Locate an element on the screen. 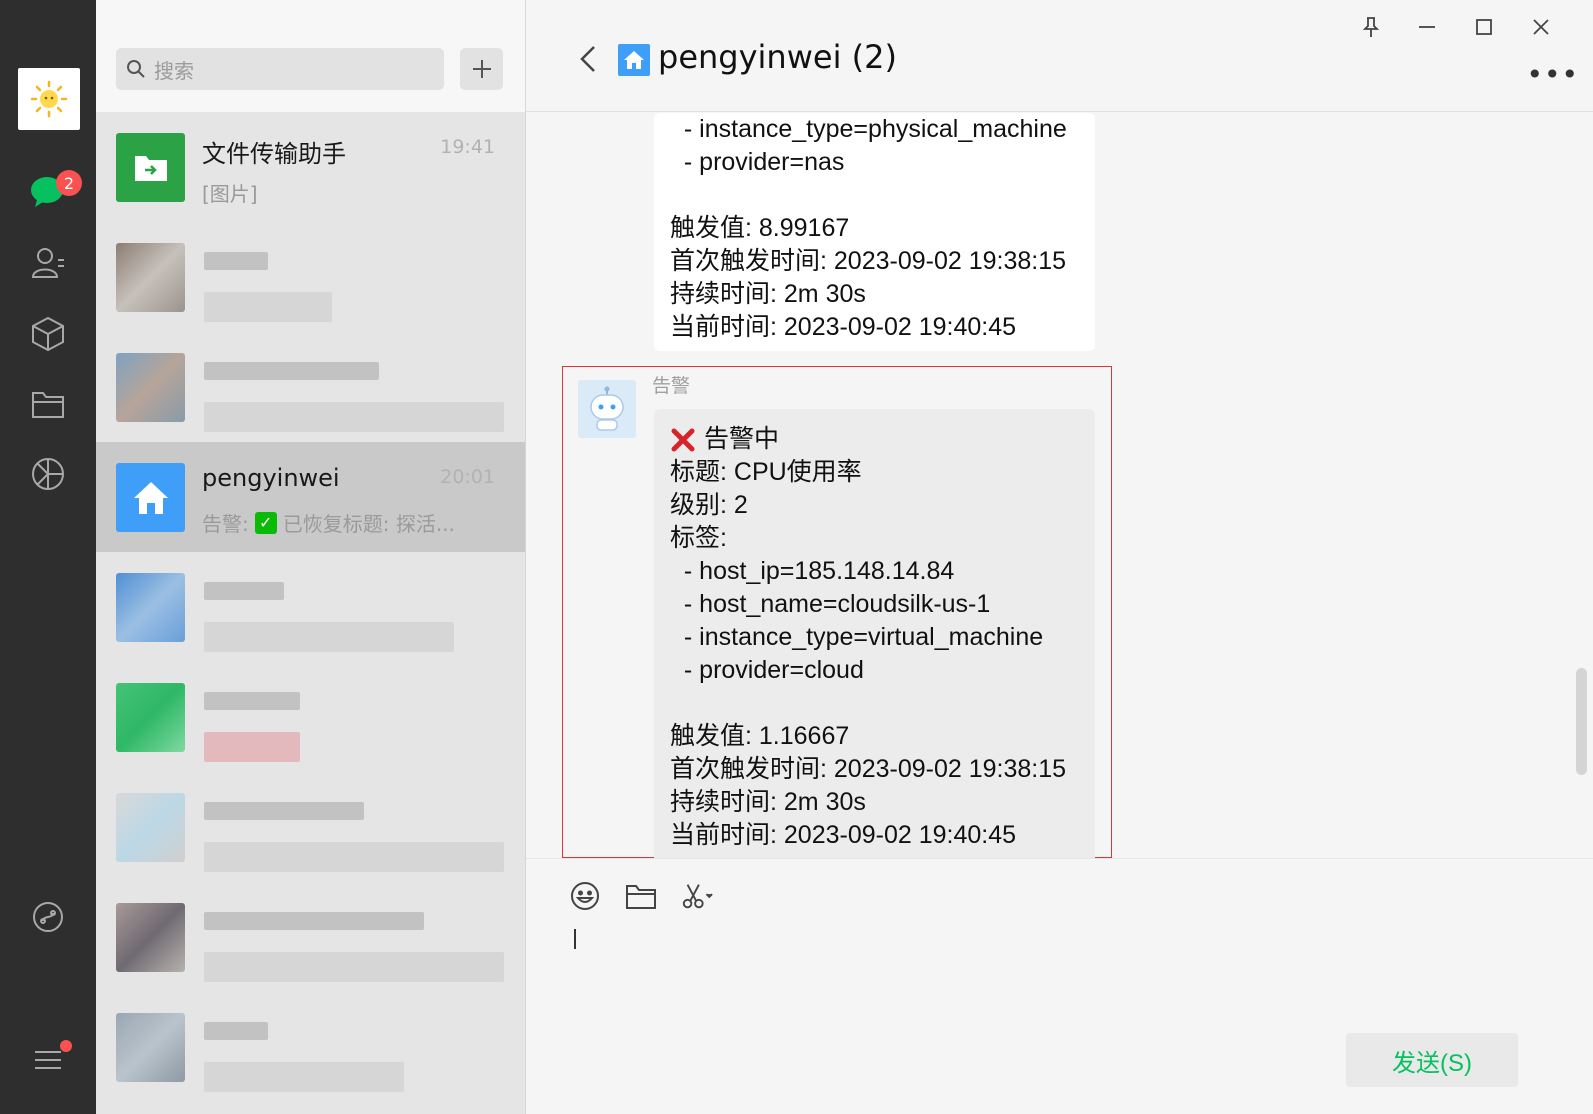  cross-mark-icon is located at coordinates (683, 439).